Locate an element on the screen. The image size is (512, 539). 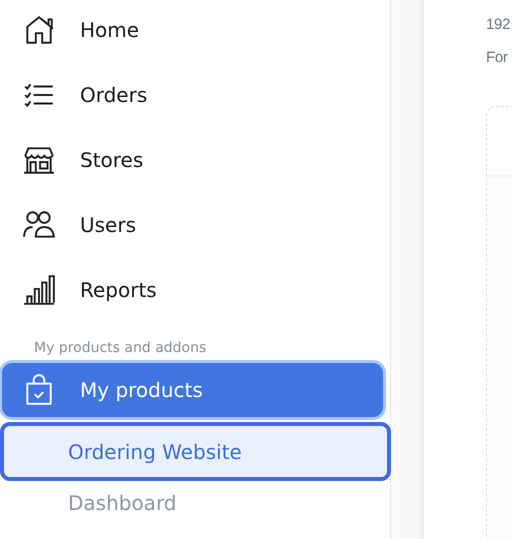
nav-item: Home is located at coordinates (195, 31).